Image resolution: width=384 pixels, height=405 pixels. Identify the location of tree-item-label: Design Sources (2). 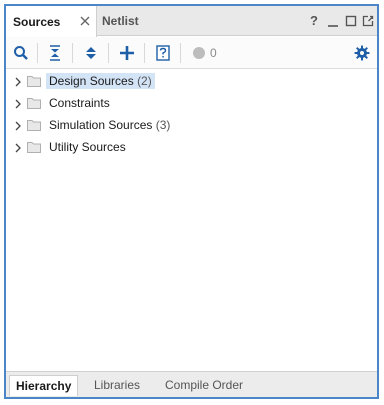
(100, 81).